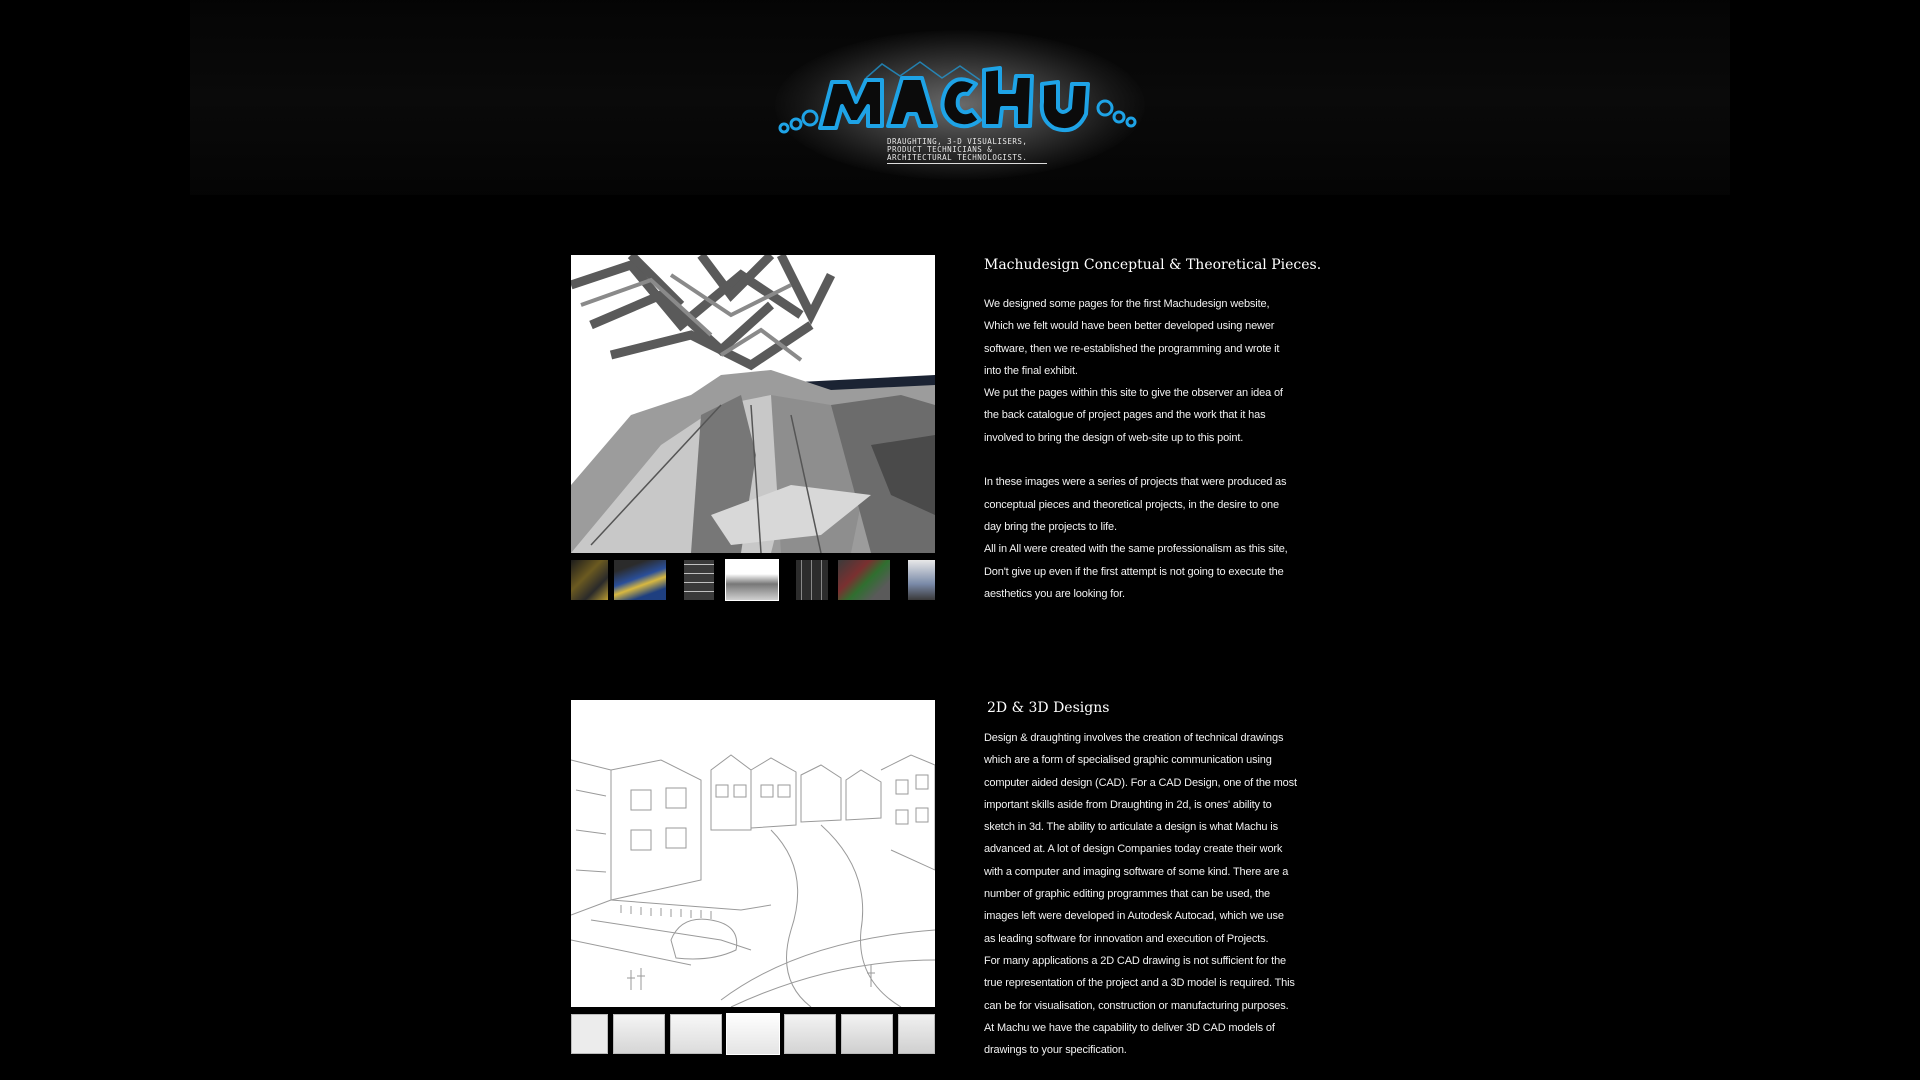 Image resolution: width=1920 pixels, height=1080 pixels. Describe the element at coordinates (1050, 526) in the screenshot. I see `body-line: day bring the projects to life.` at that location.